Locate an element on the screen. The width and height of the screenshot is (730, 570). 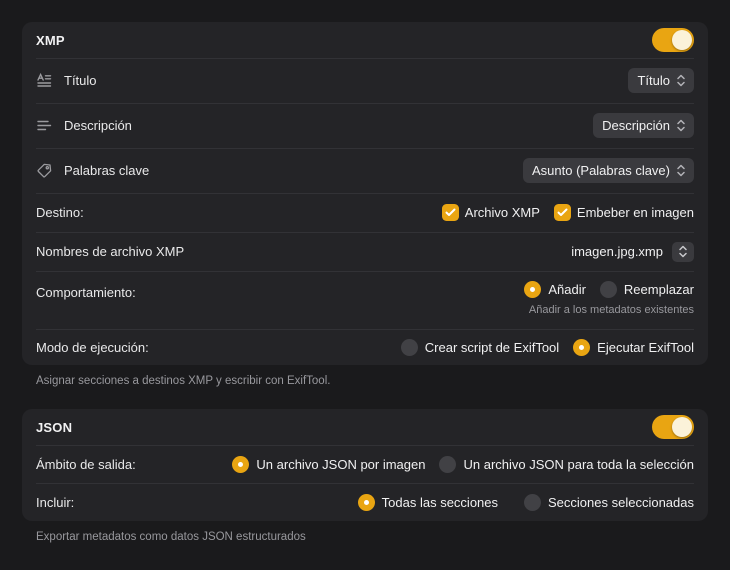
comportamiento-radio-group: Añadir Reemplazar is located at coordinates (609, 289).